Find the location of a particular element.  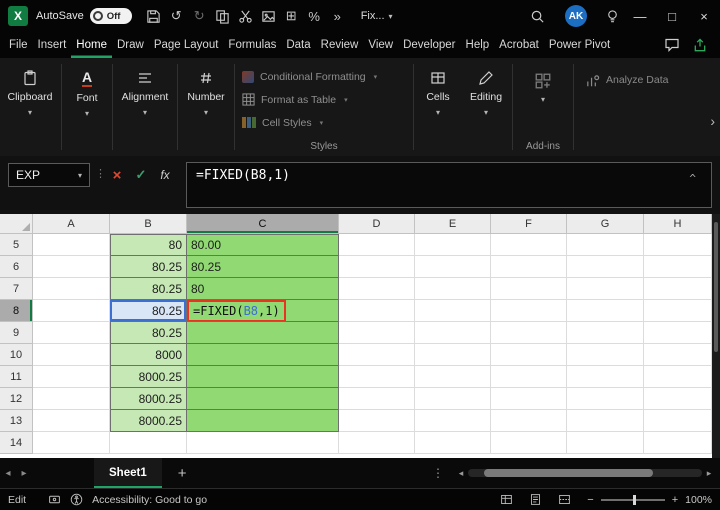

column-header-d: D is located at coordinates (377, 224).